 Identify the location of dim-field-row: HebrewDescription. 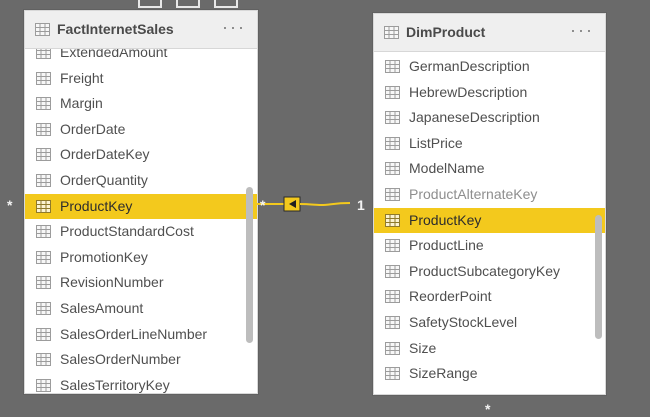
(489, 93).